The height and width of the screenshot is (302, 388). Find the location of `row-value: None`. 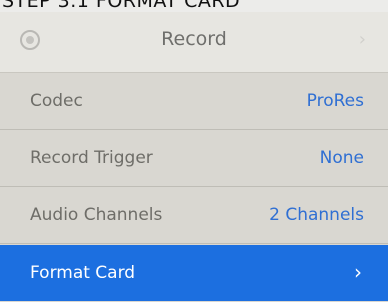

row-value: None is located at coordinates (341, 158).